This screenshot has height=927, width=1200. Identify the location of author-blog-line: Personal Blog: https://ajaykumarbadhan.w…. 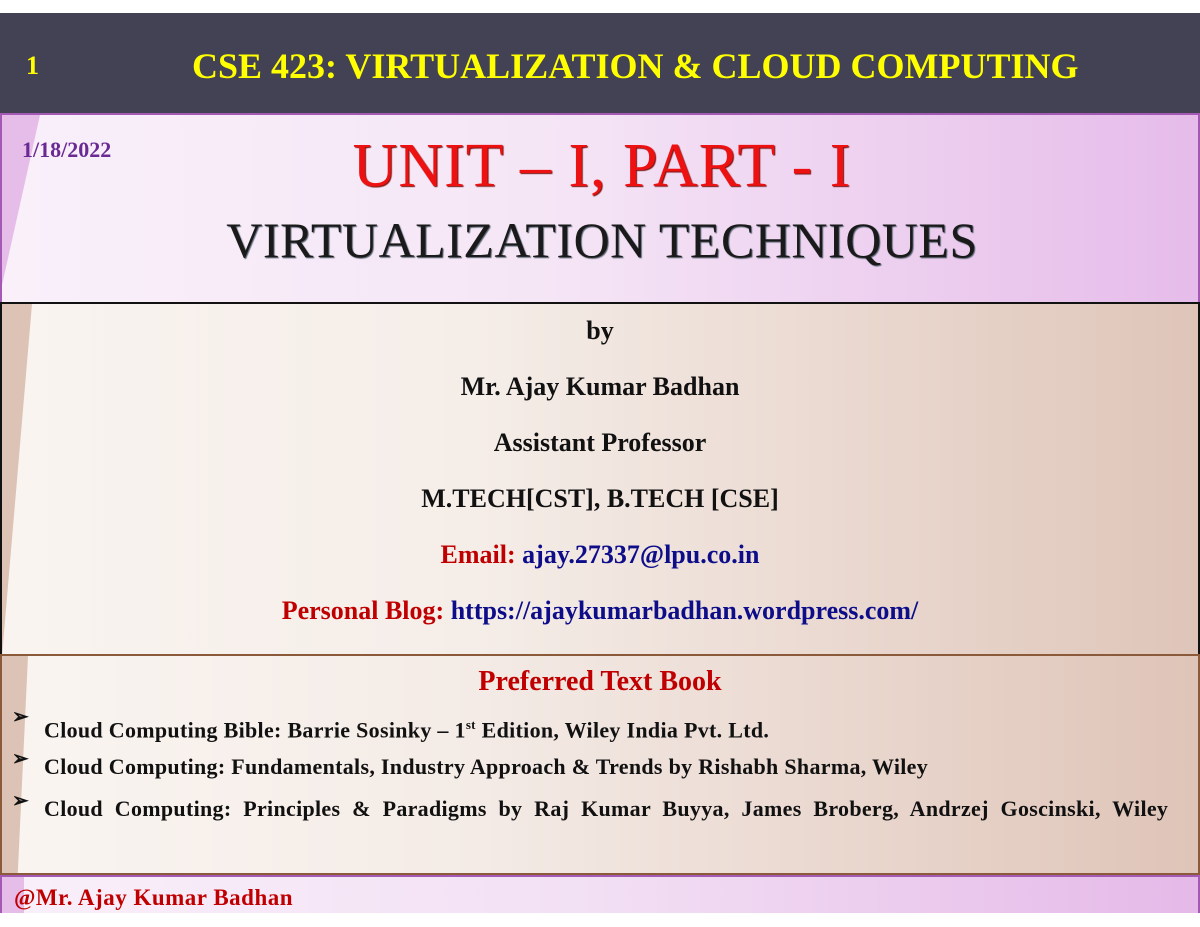
(600, 611).